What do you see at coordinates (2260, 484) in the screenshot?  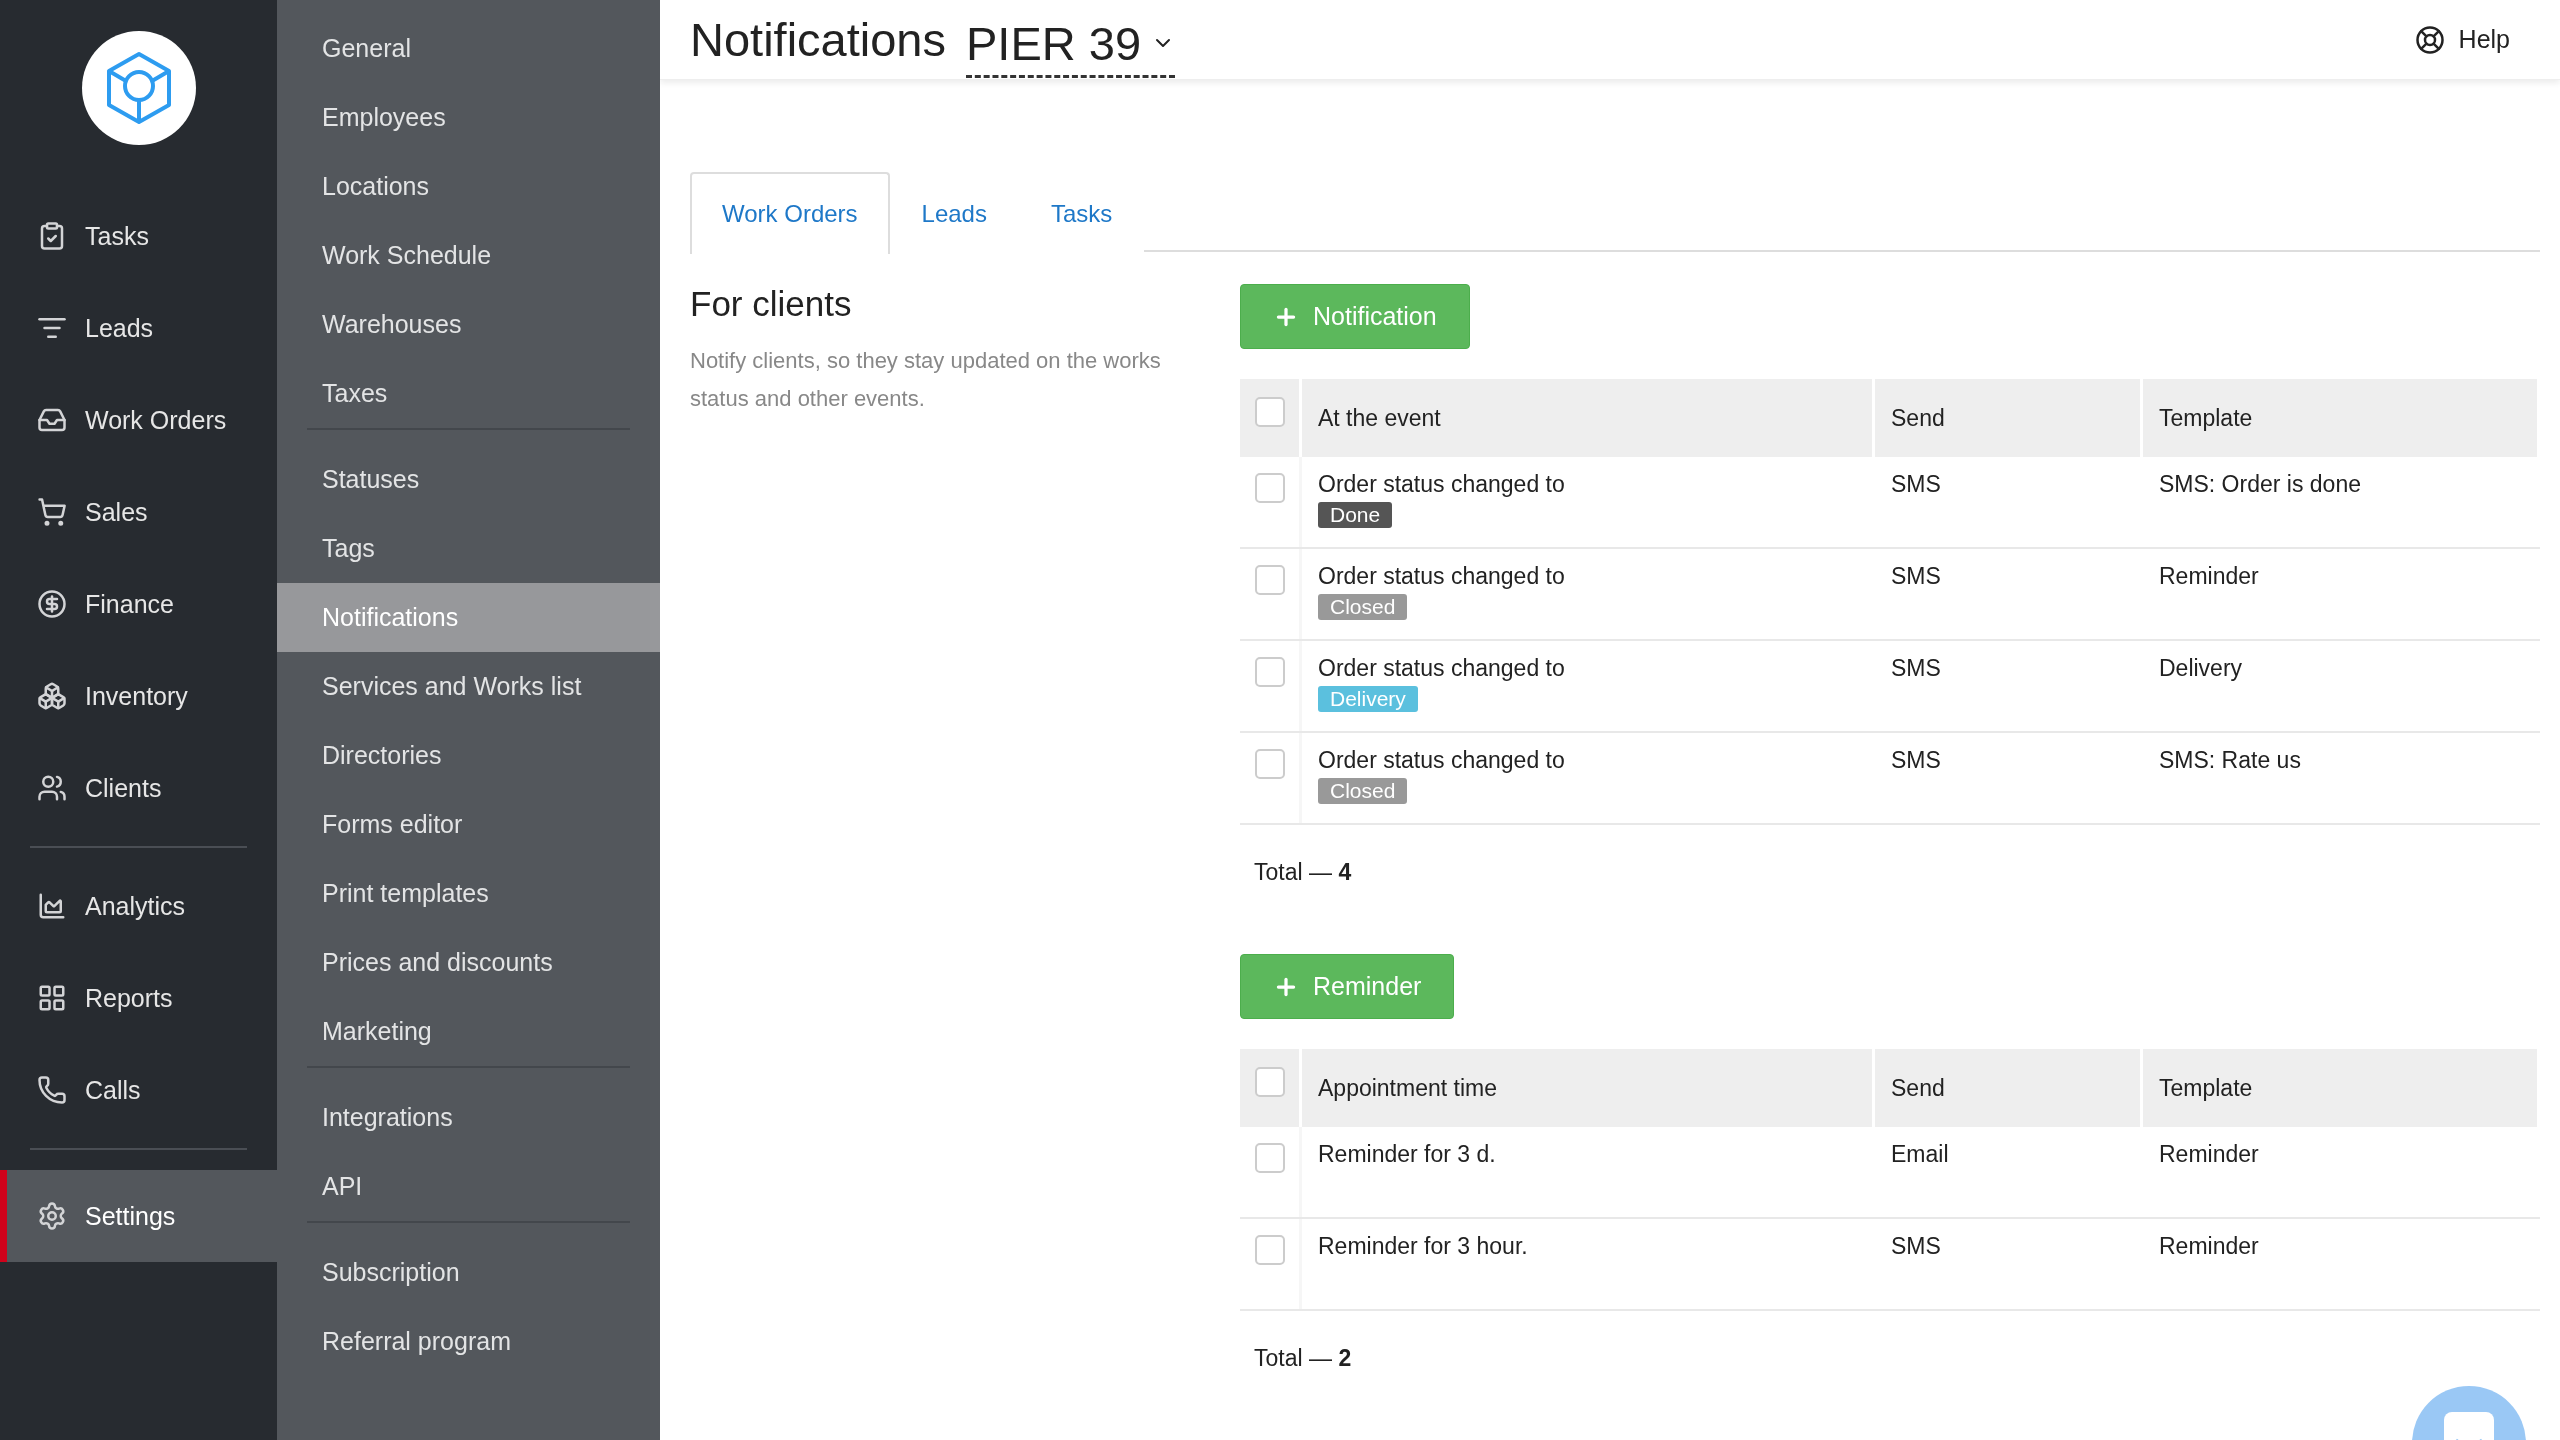 I see `table-cell-text: SMS: Order is done` at bounding box center [2260, 484].